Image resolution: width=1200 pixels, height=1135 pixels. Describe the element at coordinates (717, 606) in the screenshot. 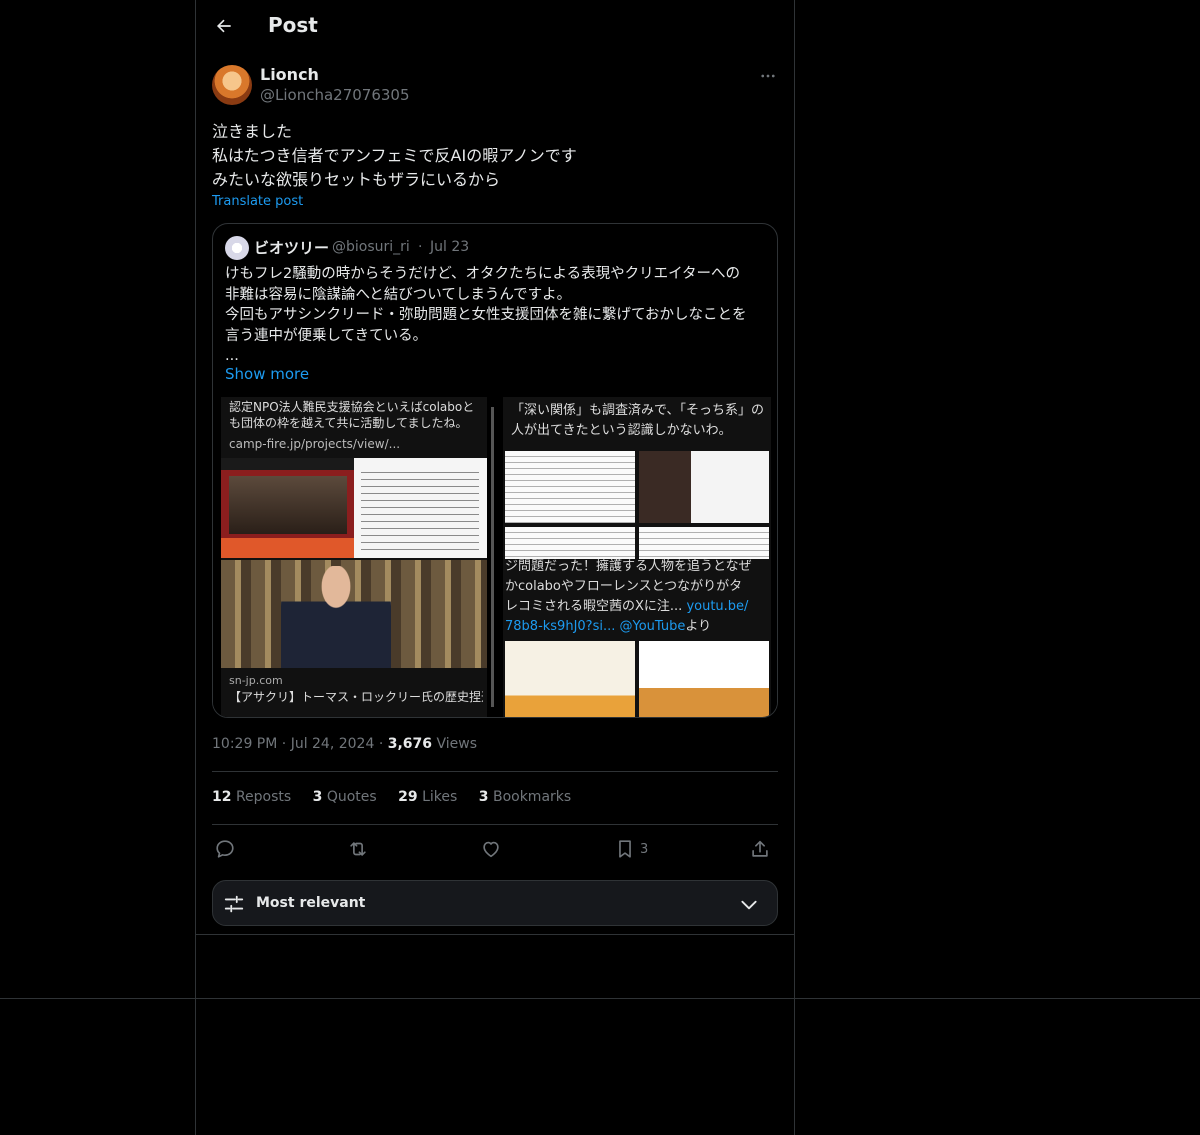

I see `youtube-link: youtu.be/` at that location.